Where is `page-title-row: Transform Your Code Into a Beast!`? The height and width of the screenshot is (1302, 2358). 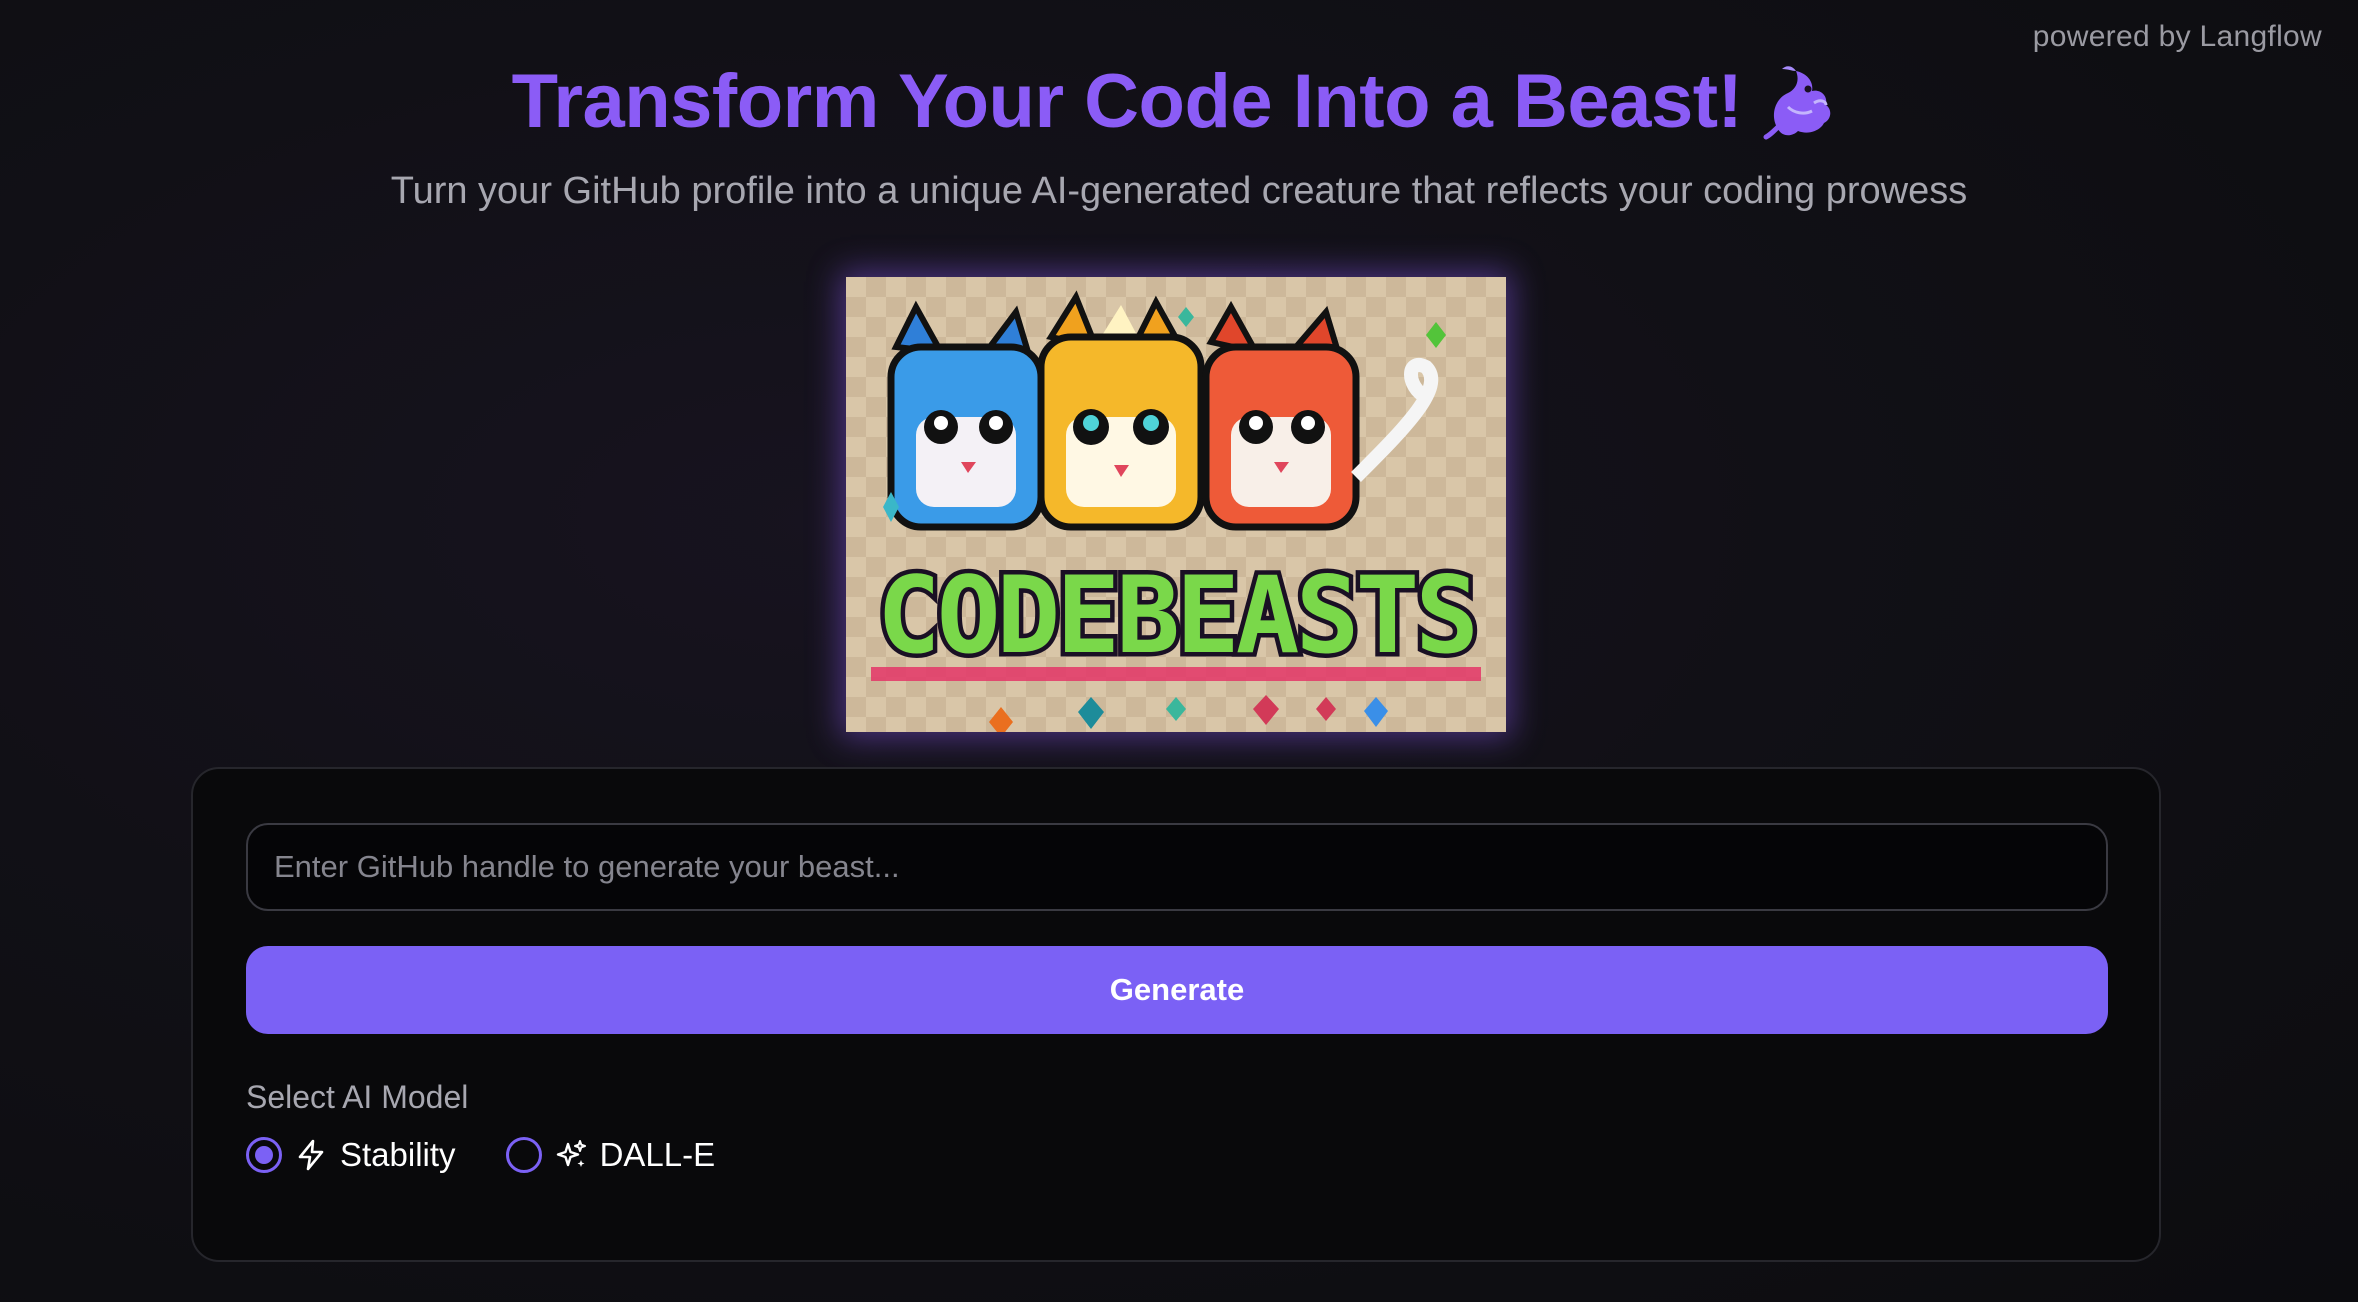
page-title-row: Transform Your Code Into a Beast! is located at coordinates (1179, 101).